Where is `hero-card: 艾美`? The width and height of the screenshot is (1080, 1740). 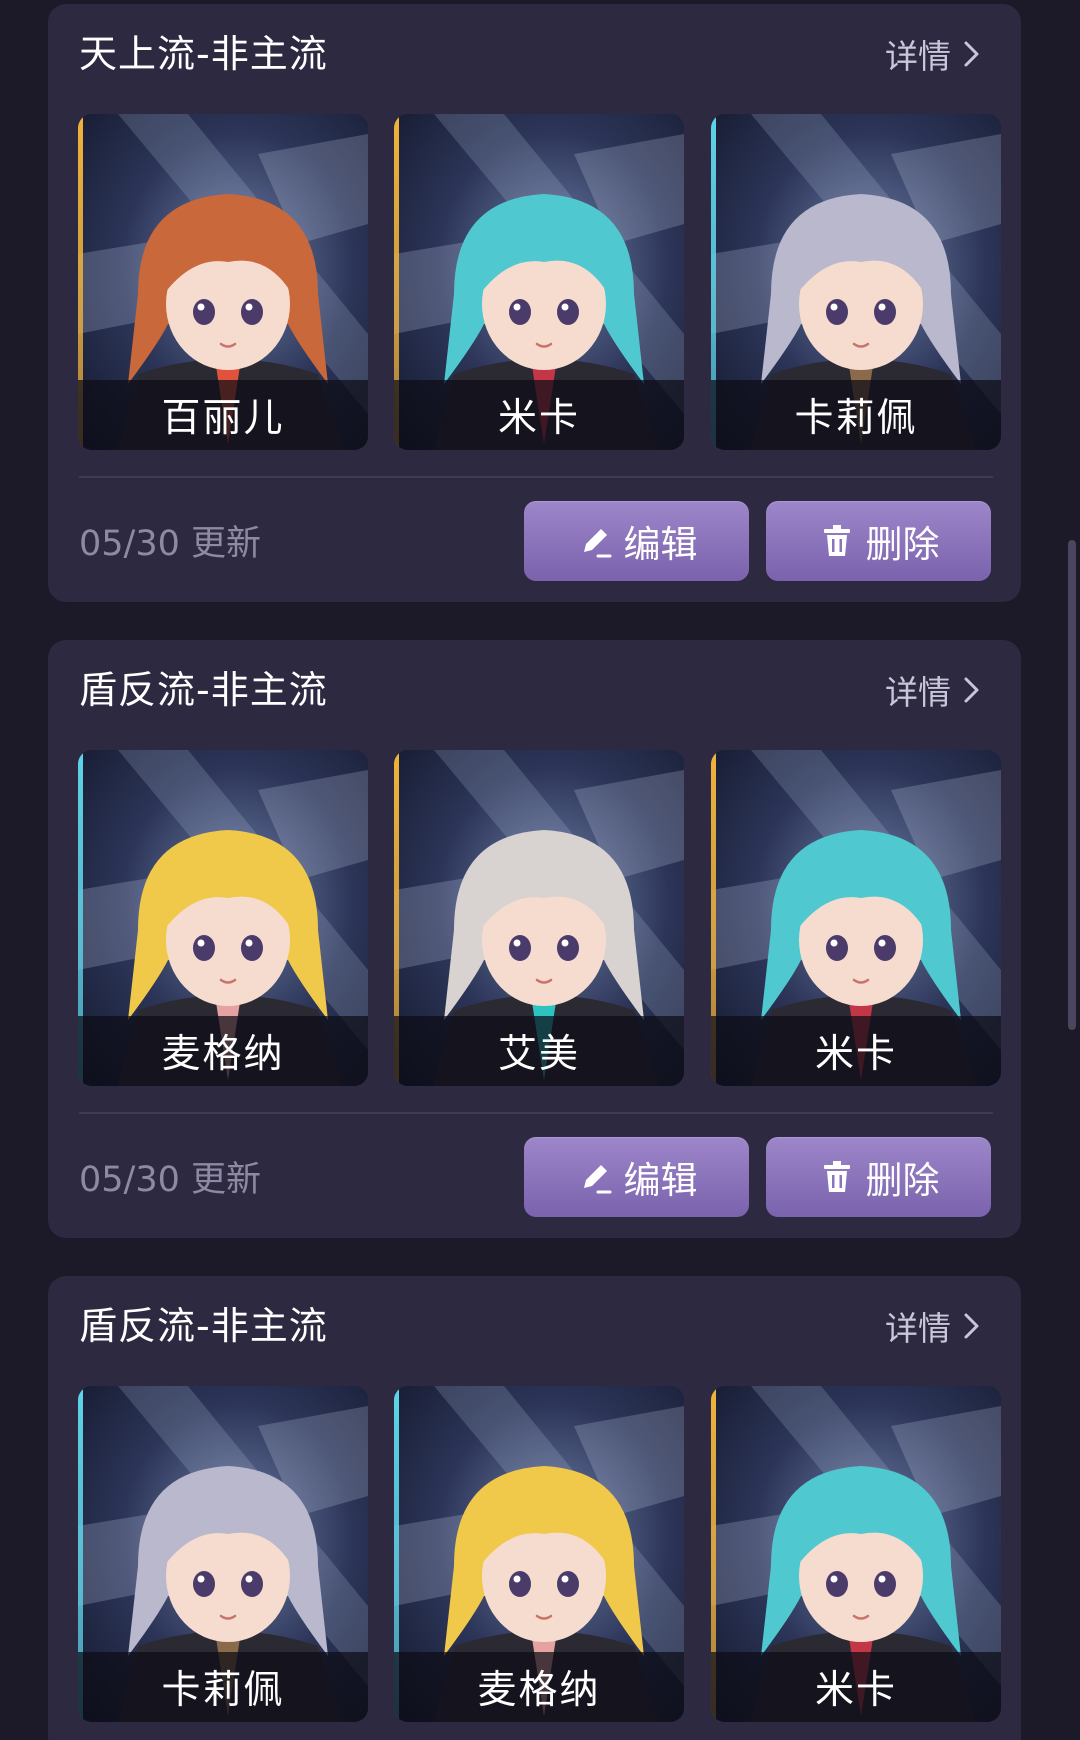 hero-card: 艾美 is located at coordinates (539, 918).